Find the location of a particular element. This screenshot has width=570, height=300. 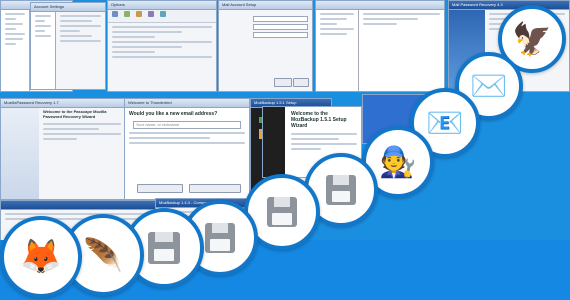

window-titlebar is located at coordinates (380, 5).